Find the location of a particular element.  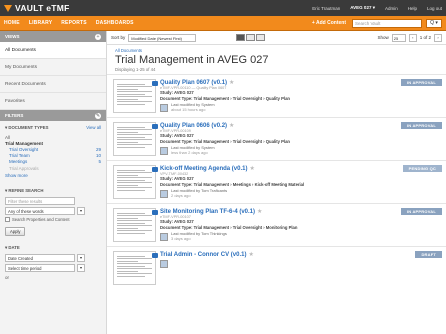

document-title: Quality Plan 0607 (v0.1) is located at coordinates (193, 83).